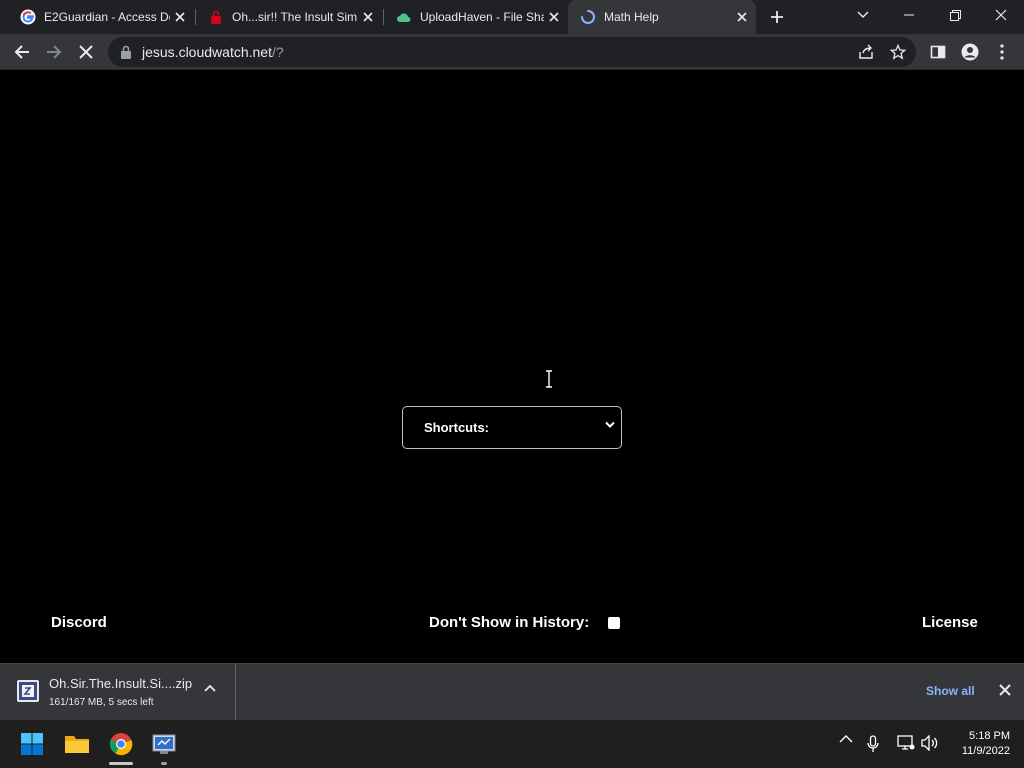  What do you see at coordinates (989, 736) in the screenshot?
I see `clock-time: 5:18 PM` at bounding box center [989, 736].